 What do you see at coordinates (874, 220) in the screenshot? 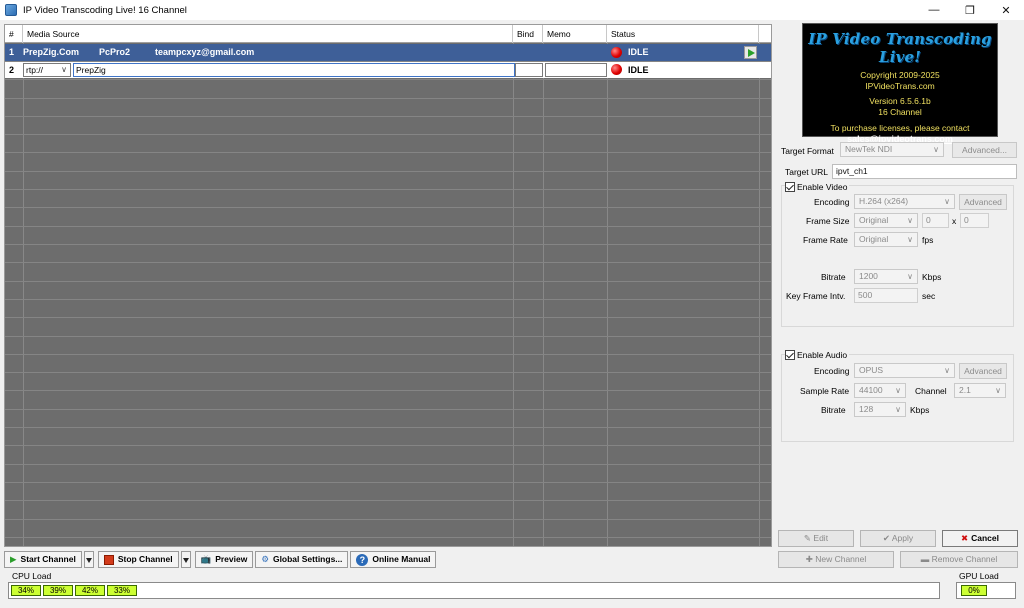
I see `frame-size-value: Original` at bounding box center [874, 220].